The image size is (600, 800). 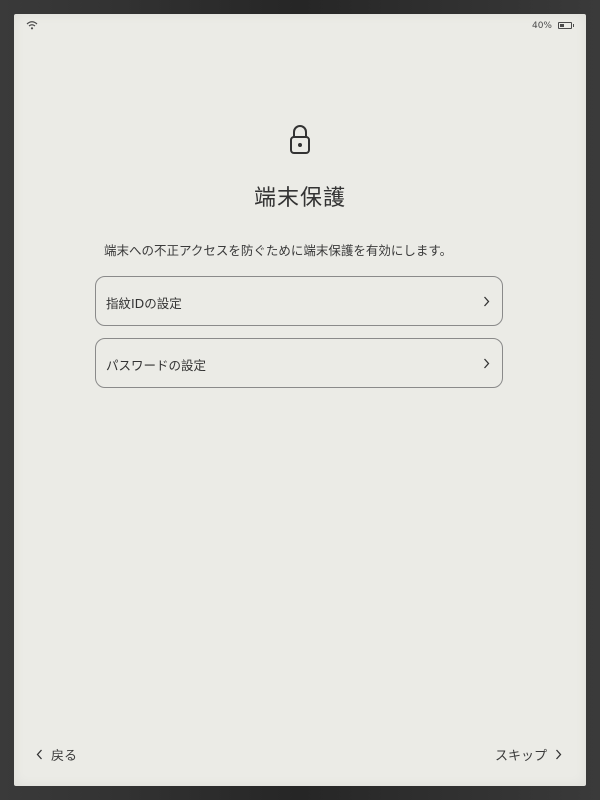 I want to click on wifi-icon, so click(x=32, y=25).